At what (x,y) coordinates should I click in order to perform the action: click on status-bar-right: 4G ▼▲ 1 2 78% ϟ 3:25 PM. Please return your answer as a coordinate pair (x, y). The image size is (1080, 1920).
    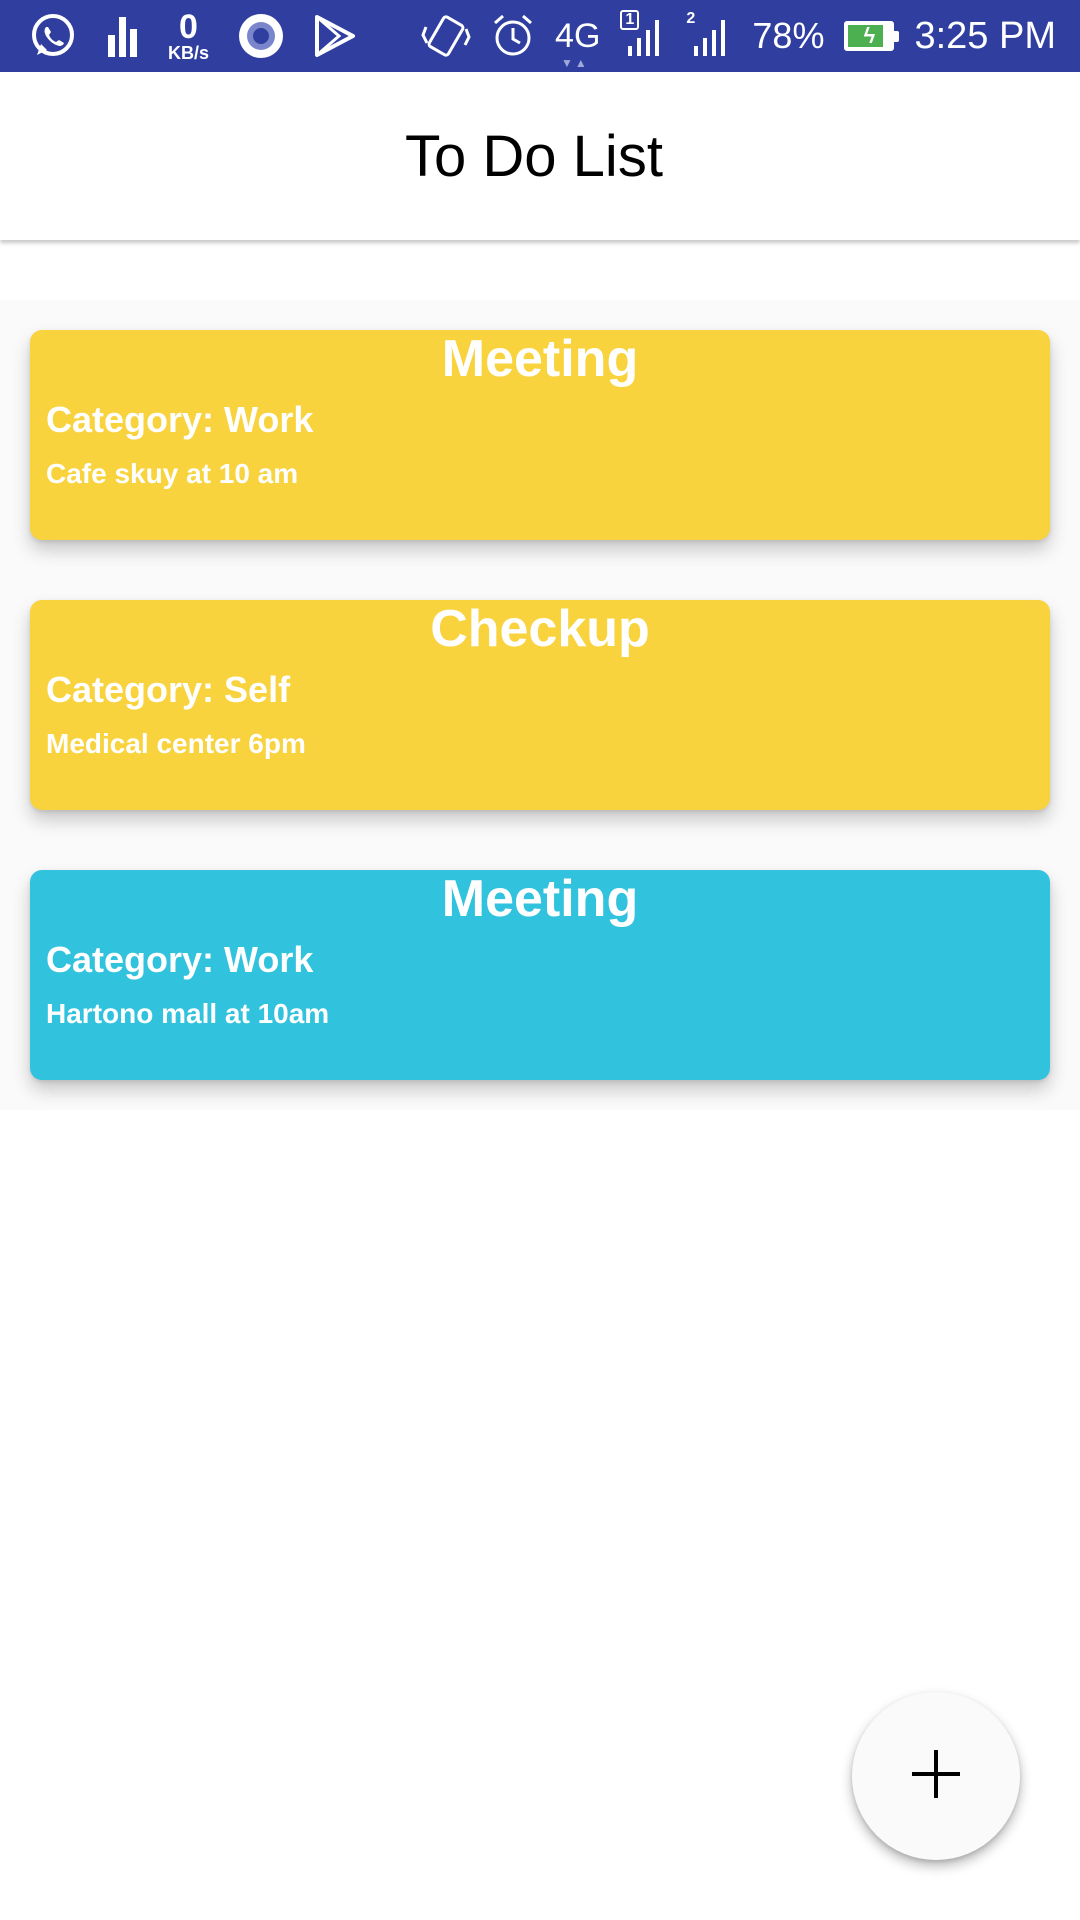
    Looking at the image, I should click on (738, 40).